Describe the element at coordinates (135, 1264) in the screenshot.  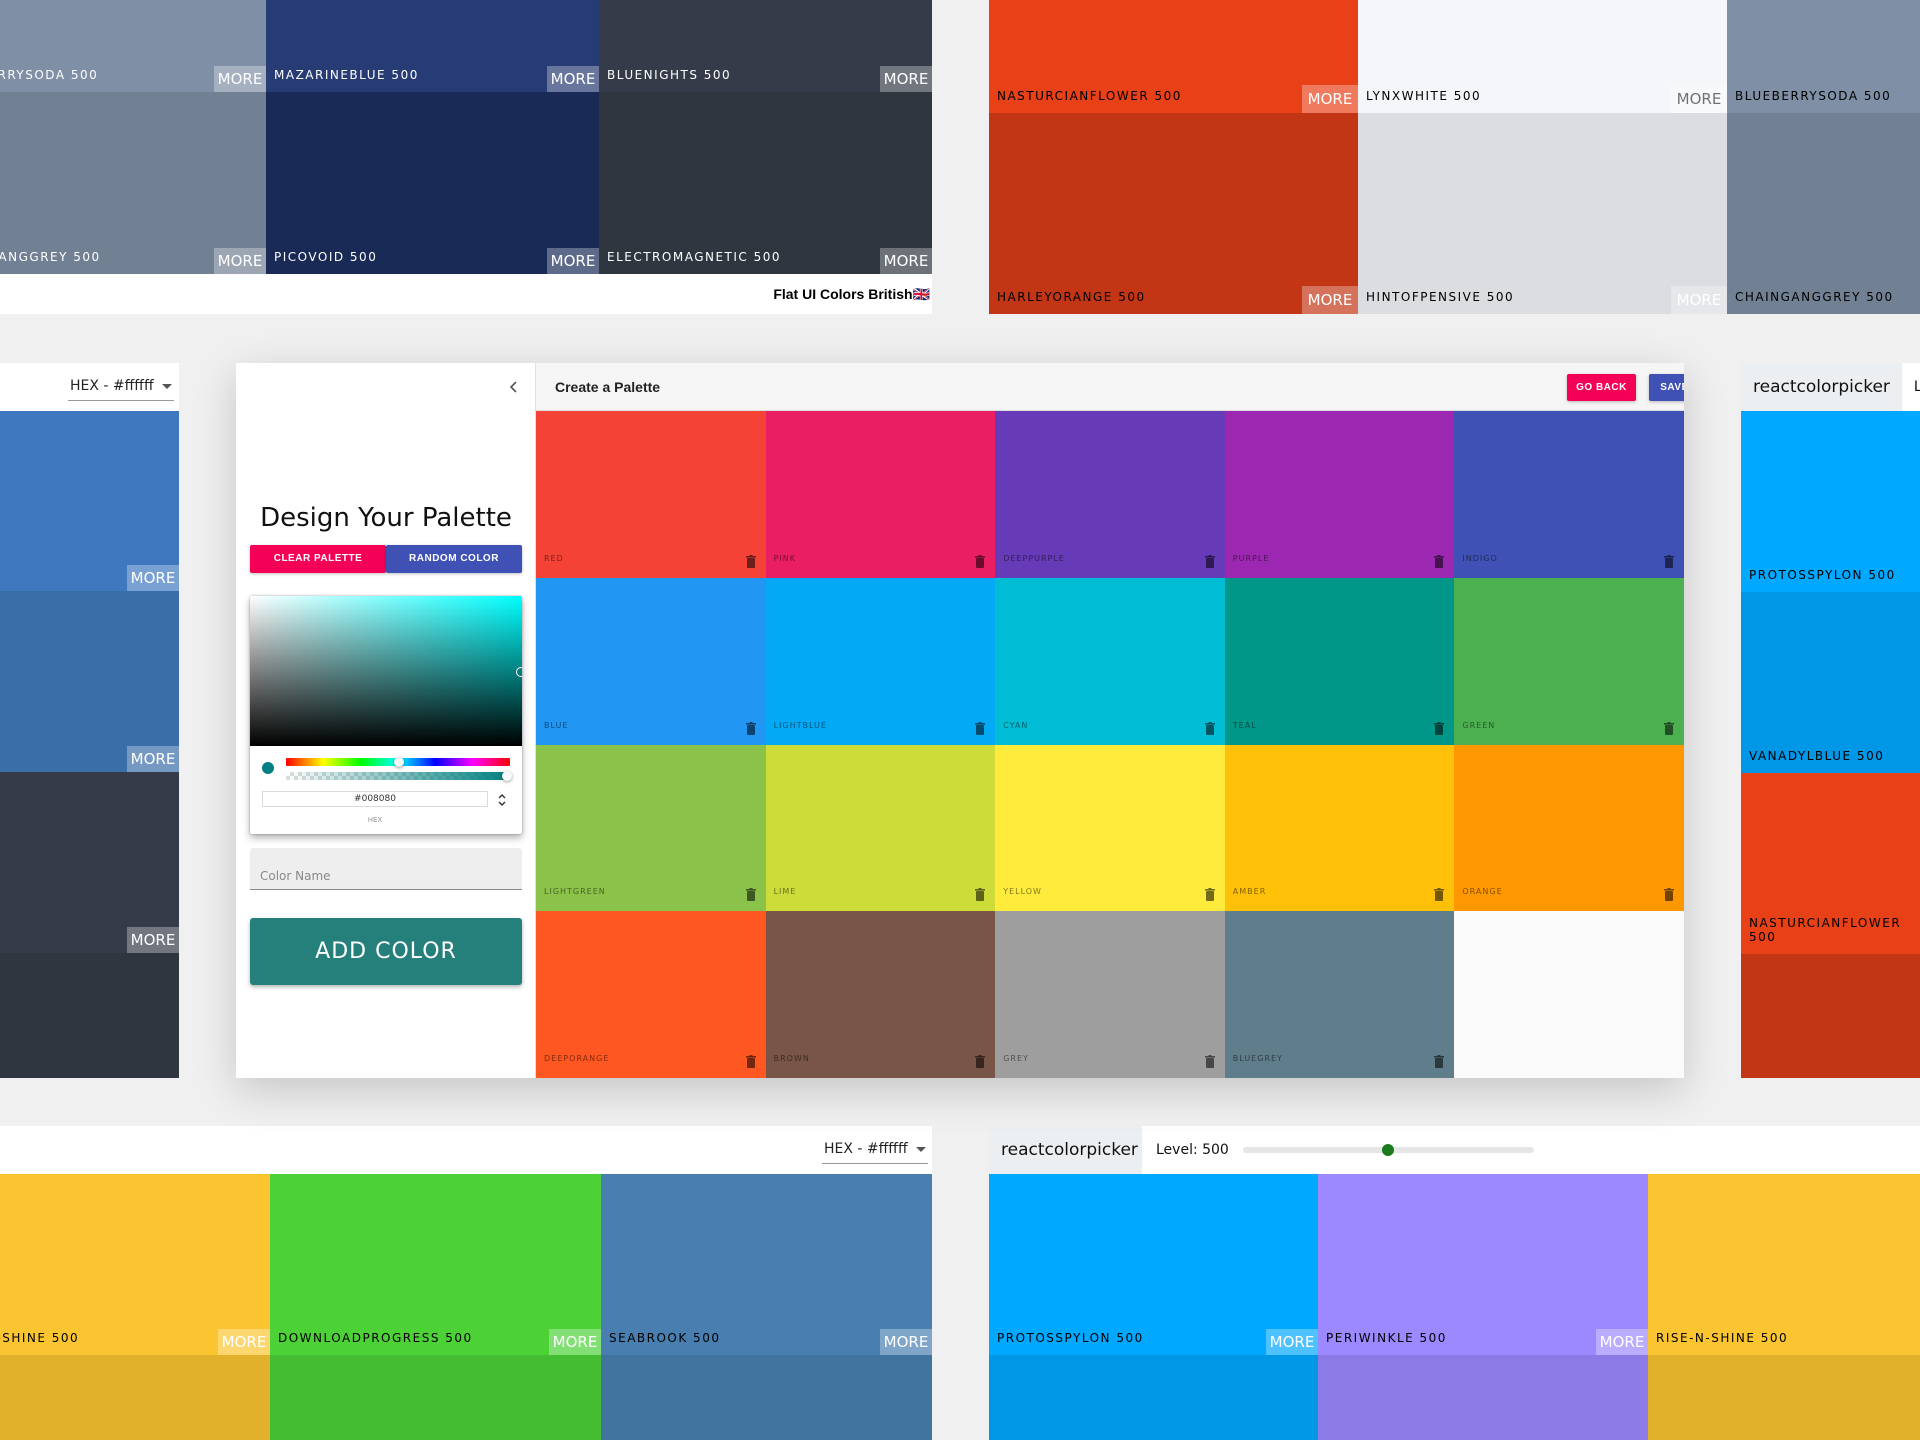
I see `color-box: RISE-N-SHINE 500 MORE` at that location.